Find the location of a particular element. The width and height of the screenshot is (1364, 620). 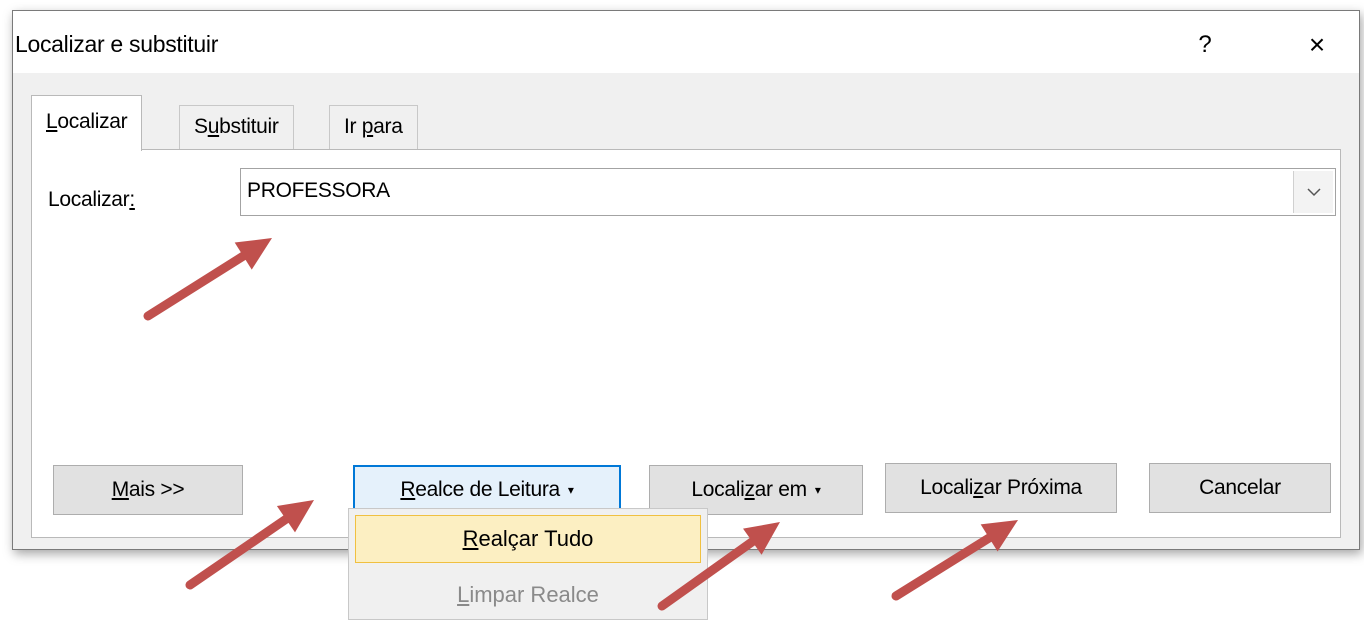

button-label: ar Próxima is located at coordinates (1032, 487).